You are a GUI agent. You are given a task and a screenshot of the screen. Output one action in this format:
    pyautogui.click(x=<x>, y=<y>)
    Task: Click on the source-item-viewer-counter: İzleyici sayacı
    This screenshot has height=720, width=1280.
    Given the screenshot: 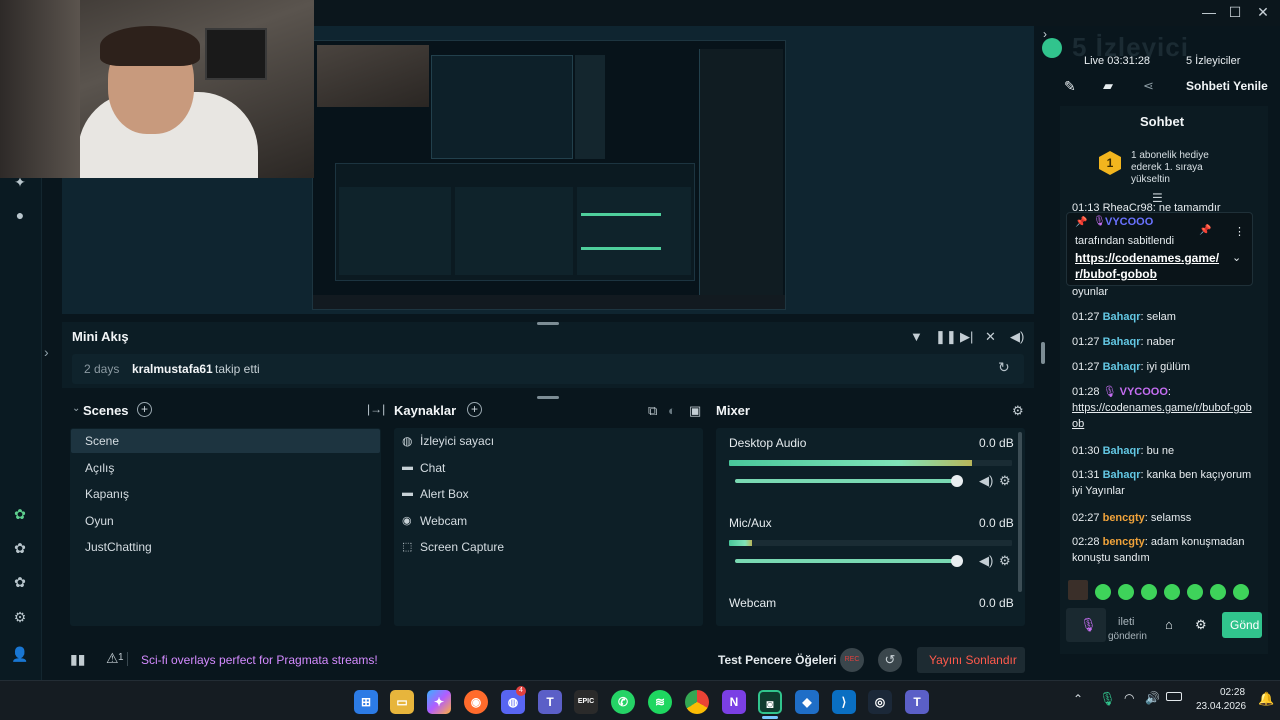 What is the action you would take?
    pyautogui.click(x=457, y=441)
    